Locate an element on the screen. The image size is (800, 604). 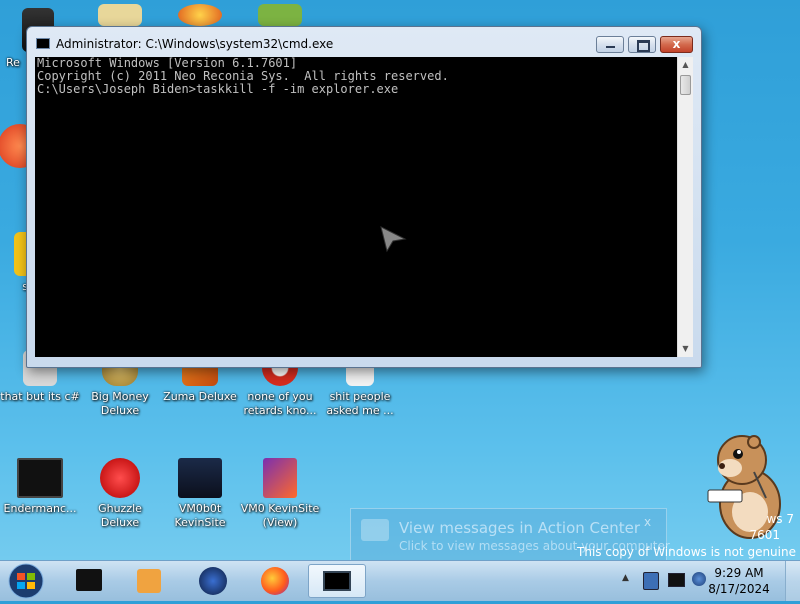
action-center-tray-icon is located at coordinates (651, 581).